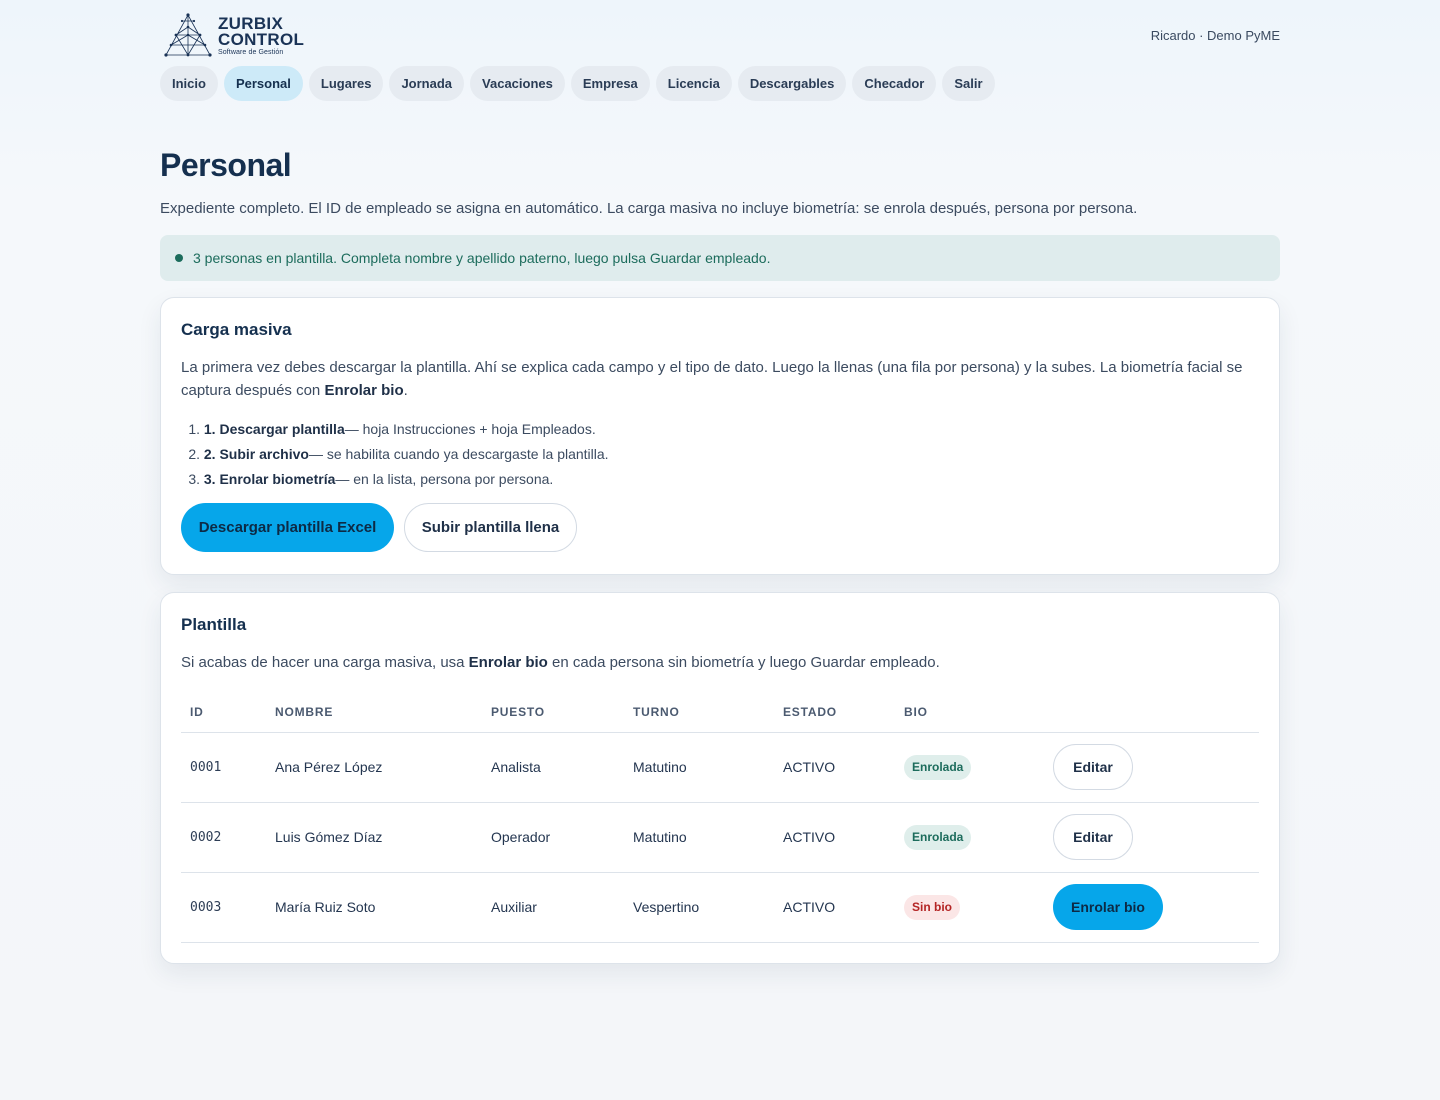  Describe the element at coordinates (699, 712) in the screenshot. I see `column-header-shift: TURNO` at that location.